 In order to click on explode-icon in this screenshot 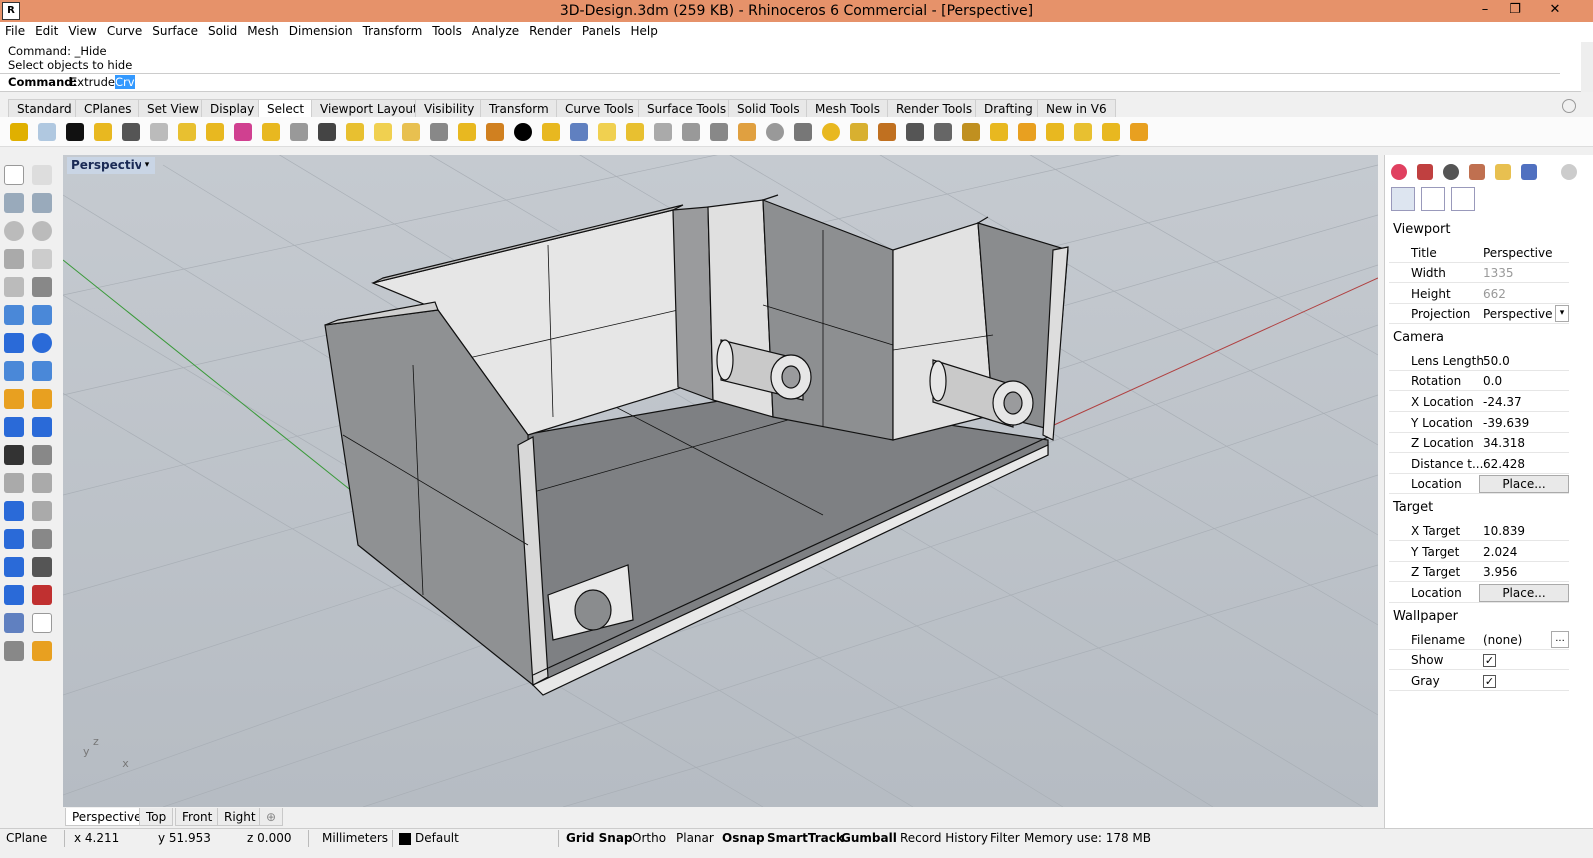, I will do `click(42, 427)`.